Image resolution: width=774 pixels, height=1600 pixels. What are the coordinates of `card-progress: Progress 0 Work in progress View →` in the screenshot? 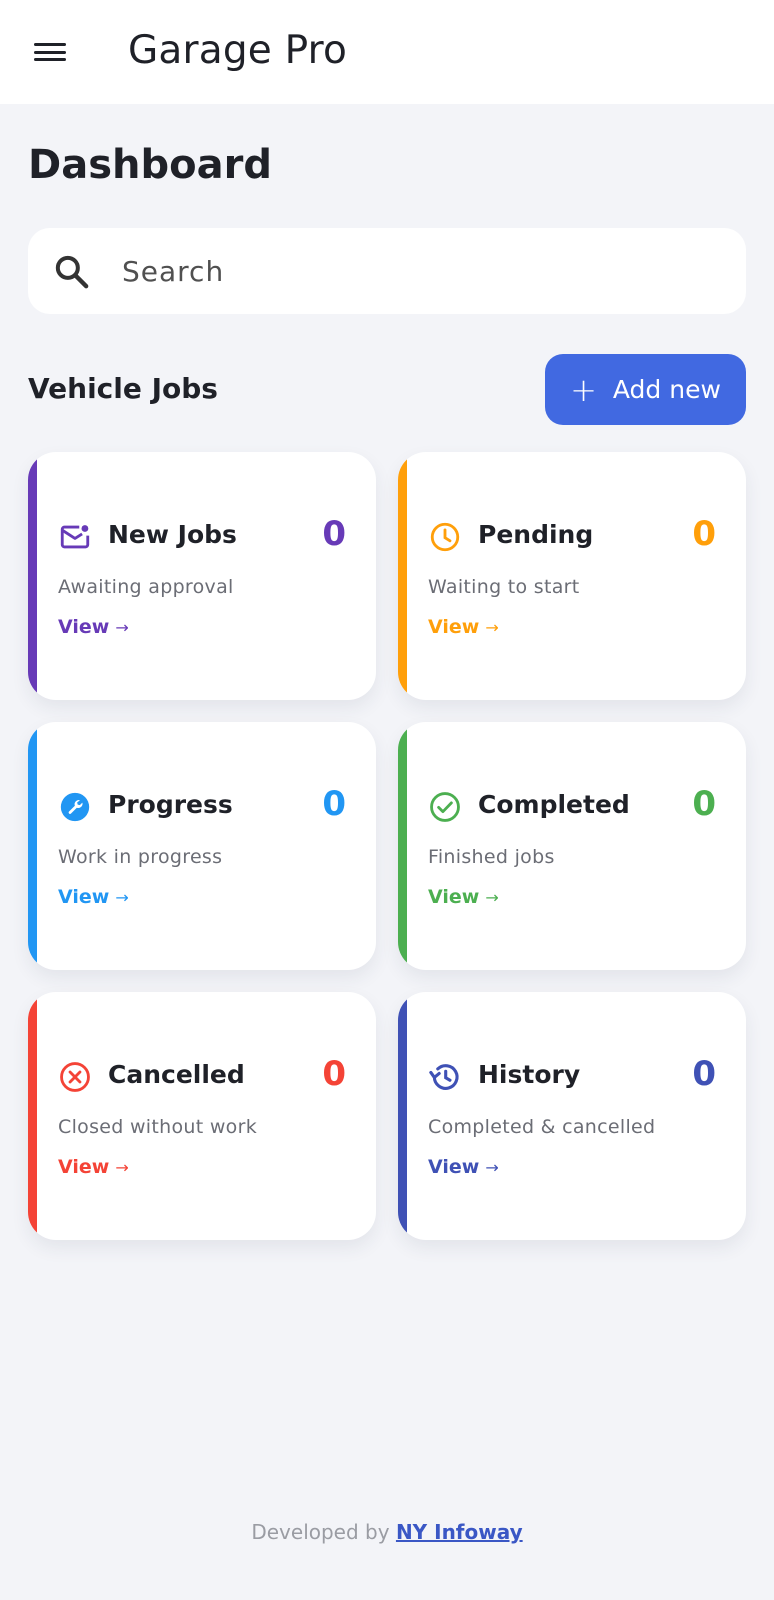 It's located at (202, 846).